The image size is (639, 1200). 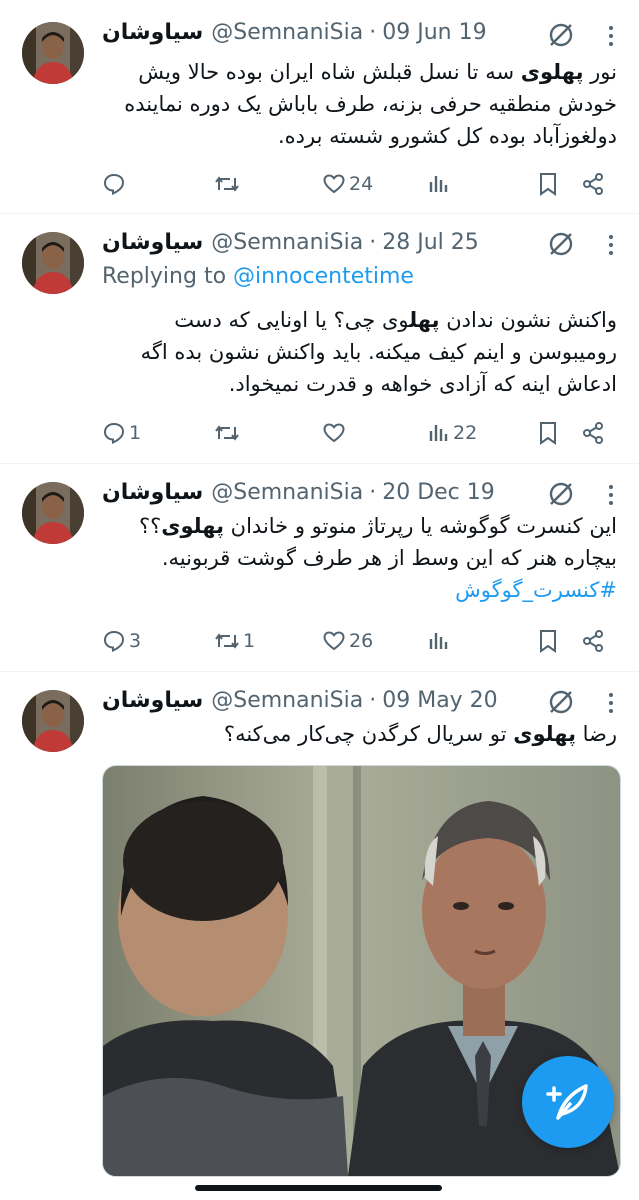 I want to click on replying-to-handle: @innocentetime, so click(x=323, y=276).